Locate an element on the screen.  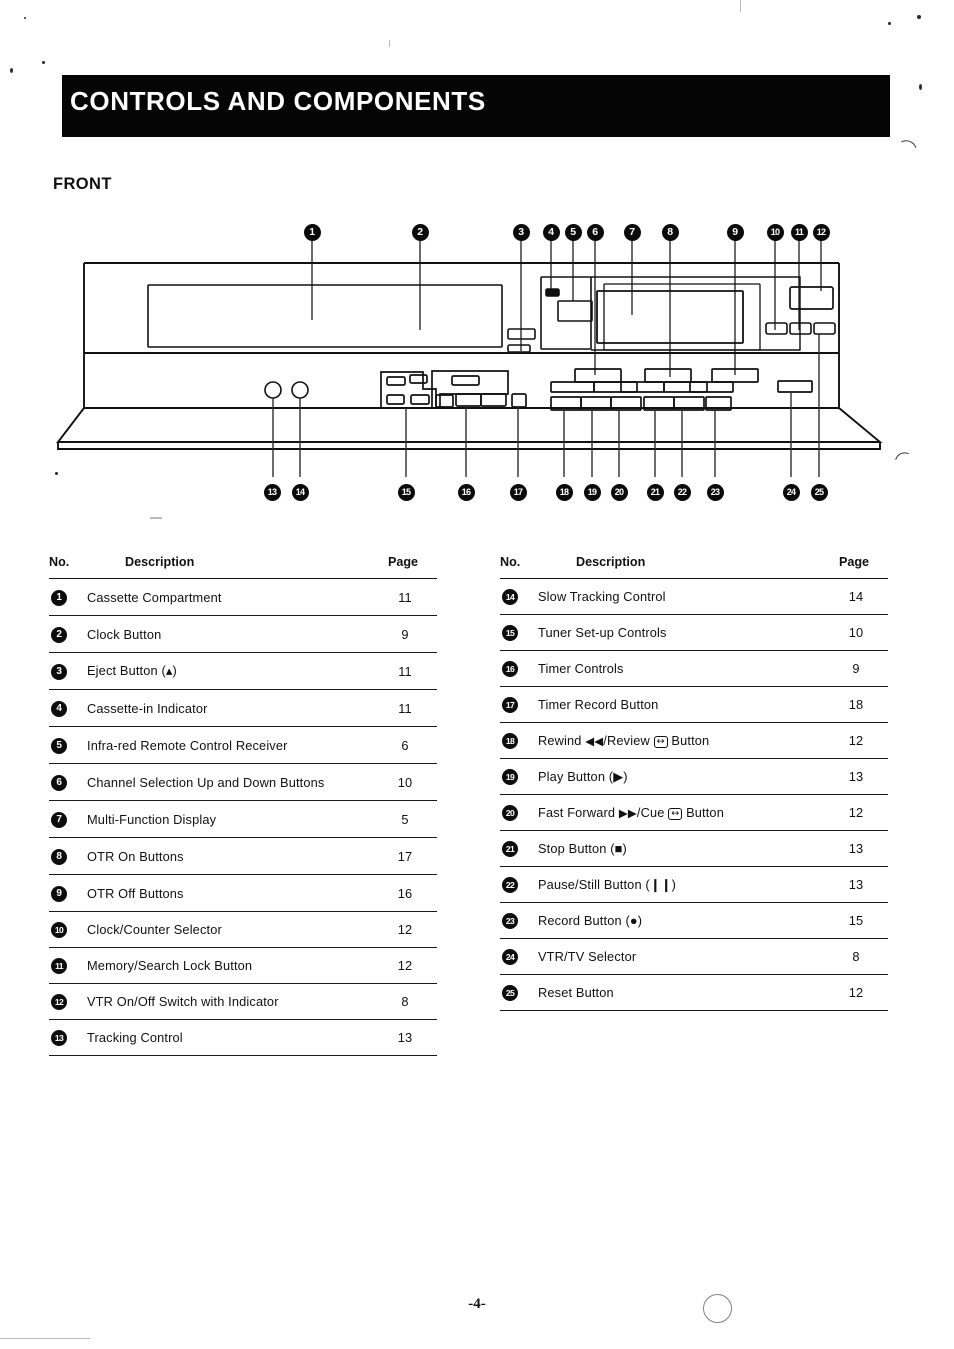
callout-marker-22: 22 is located at coordinates (682, 492).